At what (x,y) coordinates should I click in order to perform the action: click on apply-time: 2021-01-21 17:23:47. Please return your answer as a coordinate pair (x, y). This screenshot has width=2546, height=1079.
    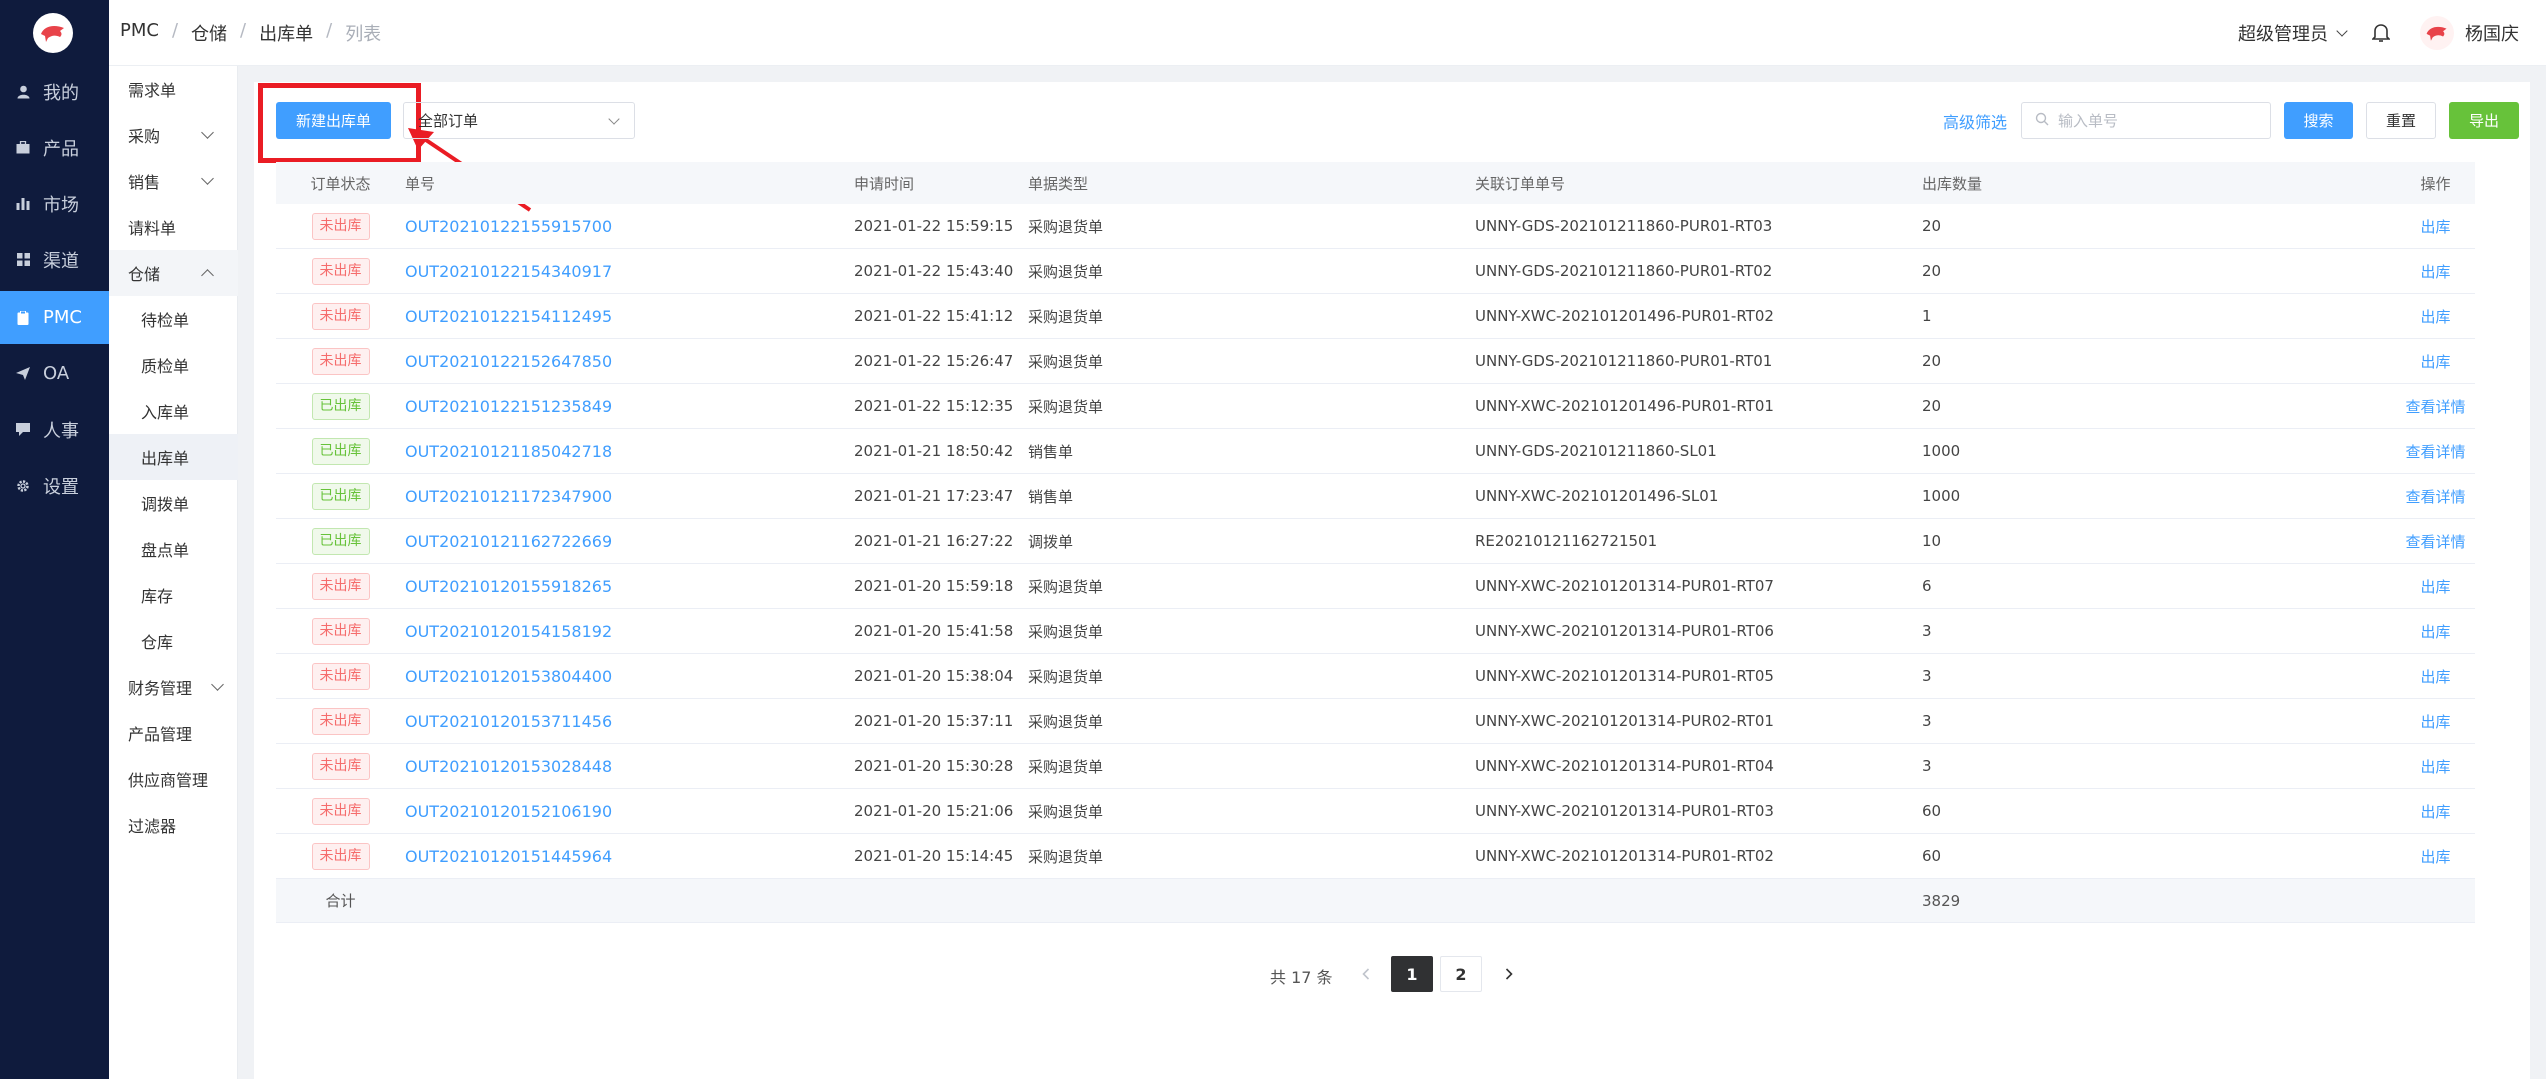
    Looking at the image, I should click on (934, 496).